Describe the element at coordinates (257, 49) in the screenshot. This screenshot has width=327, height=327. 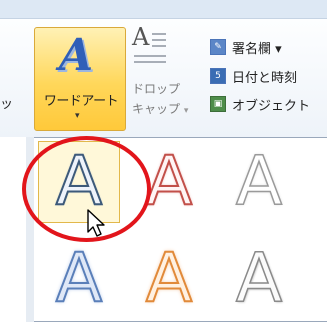
I see `signature-label: 署名欄 ▾` at that location.